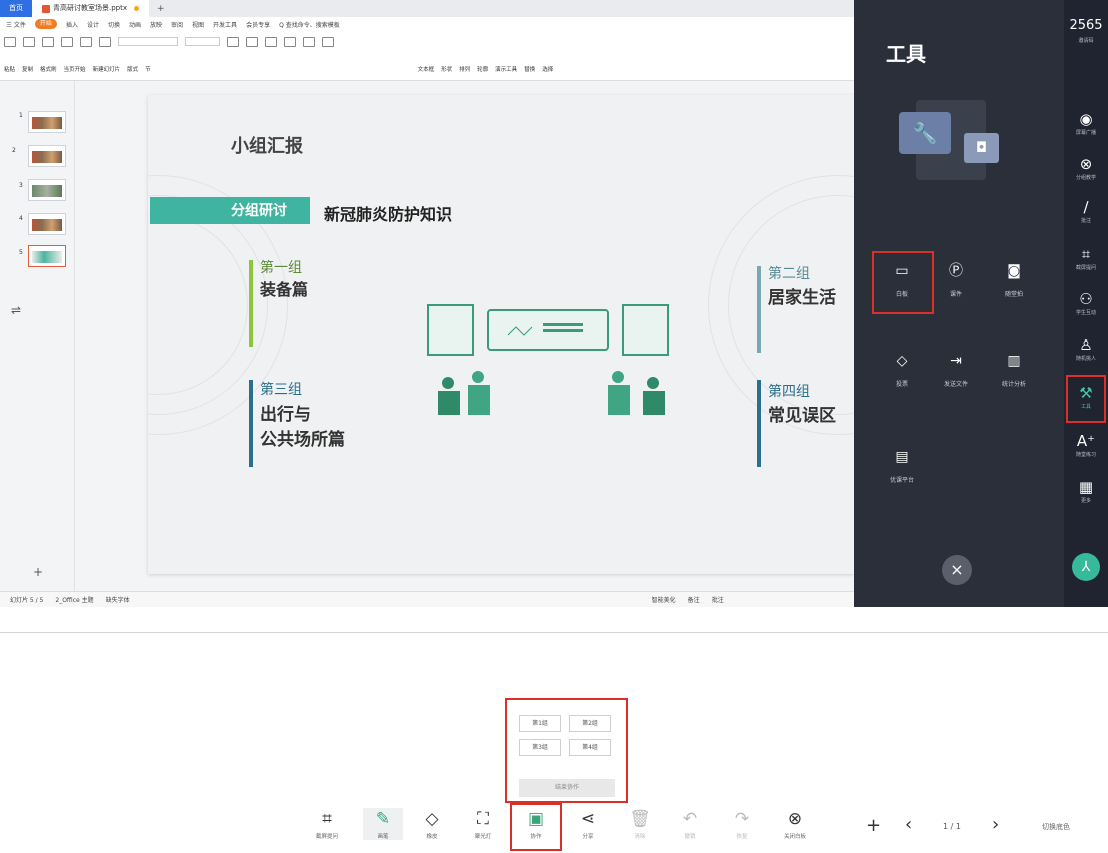  Describe the element at coordinates (464, 69) in the screenshot. I see `arrange-button: 排列` at that location.